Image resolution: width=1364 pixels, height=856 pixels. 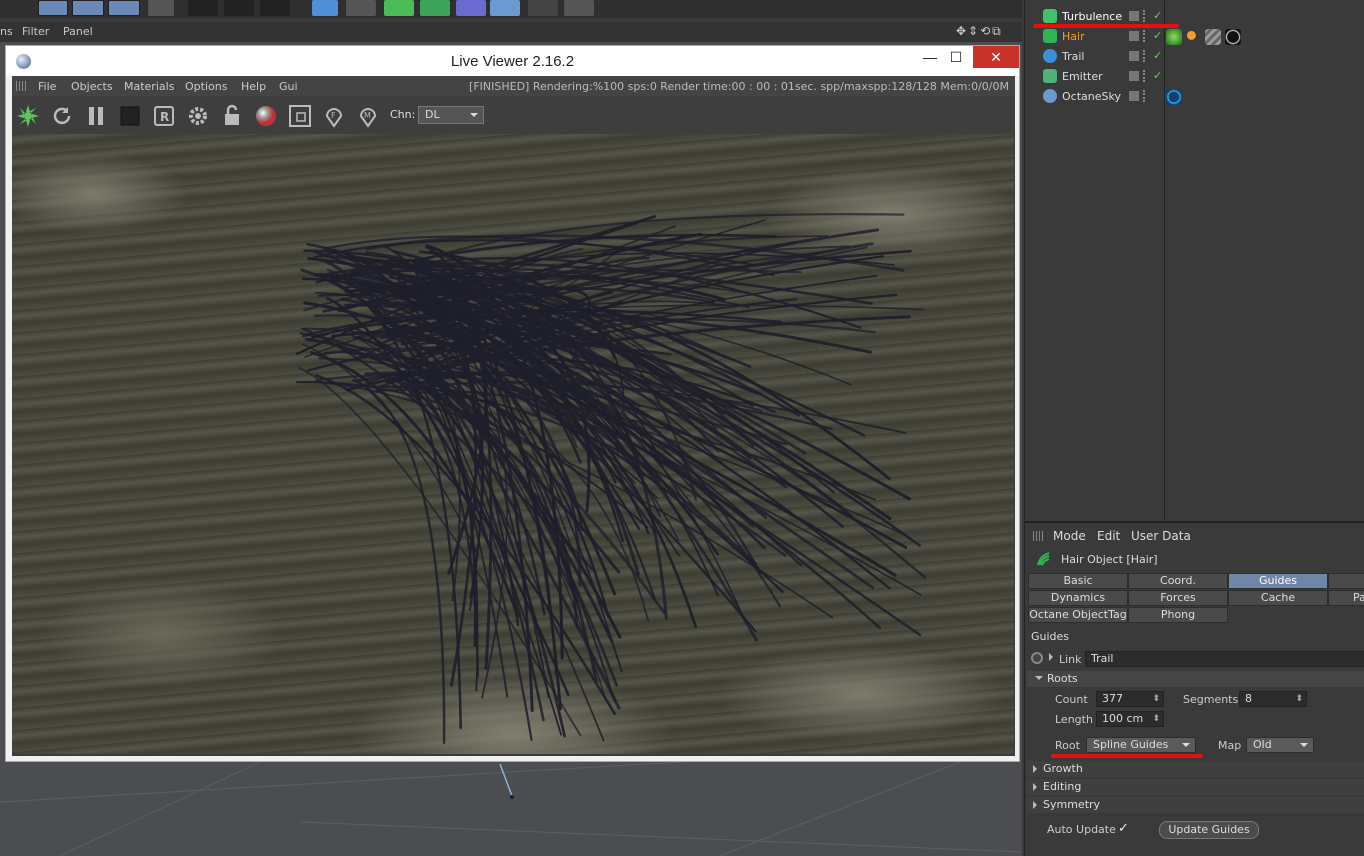 What do you see at coordinates (1037, 658) in the screenshot?
I see `link-radio-icon` at bounding box center [1037, 658].